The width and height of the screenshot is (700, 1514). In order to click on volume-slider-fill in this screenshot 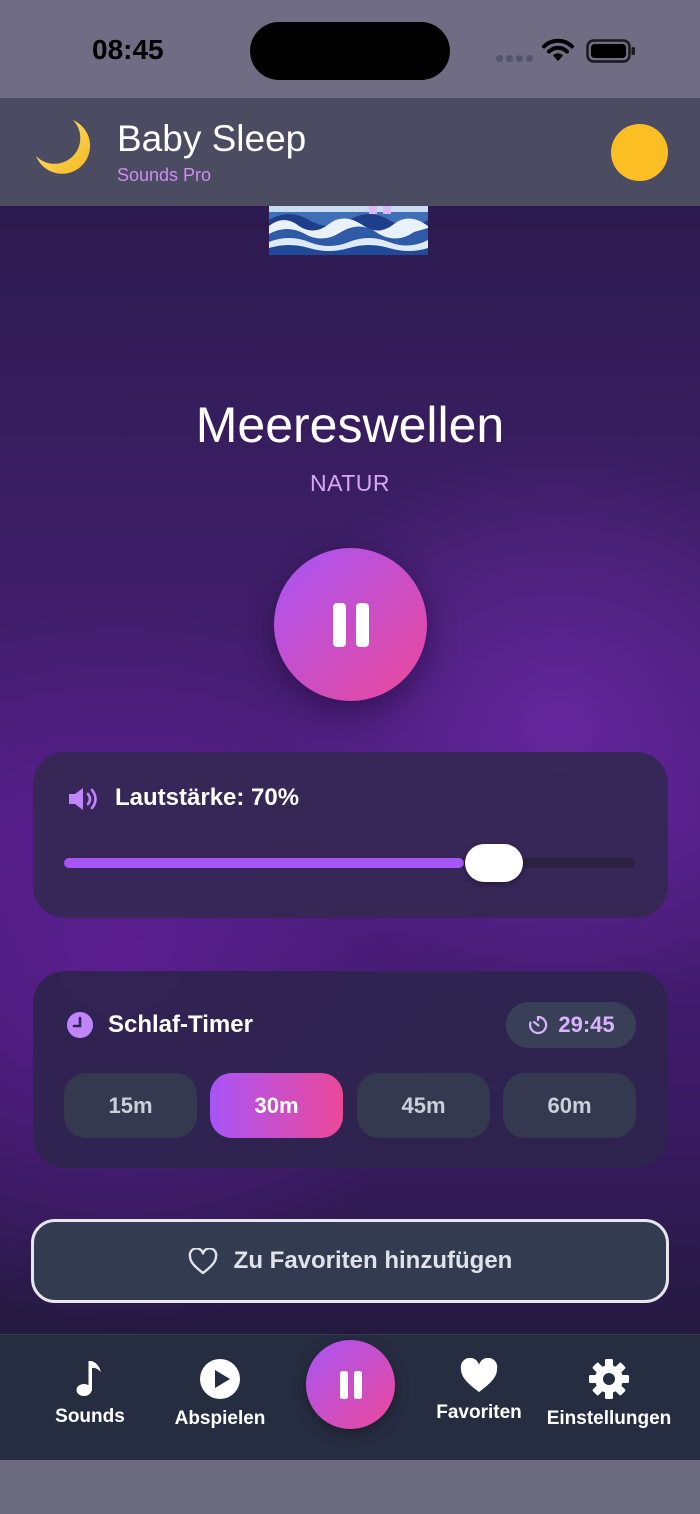, I will do `click(264, 863)`.